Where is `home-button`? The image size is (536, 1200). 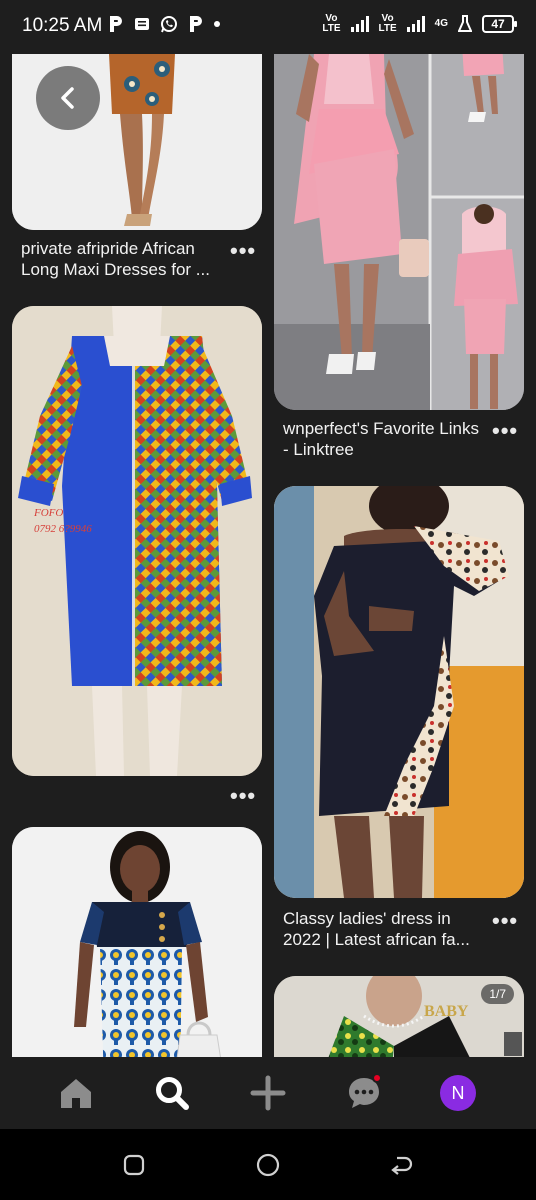
home-button is located at coordinates (268, 1165).